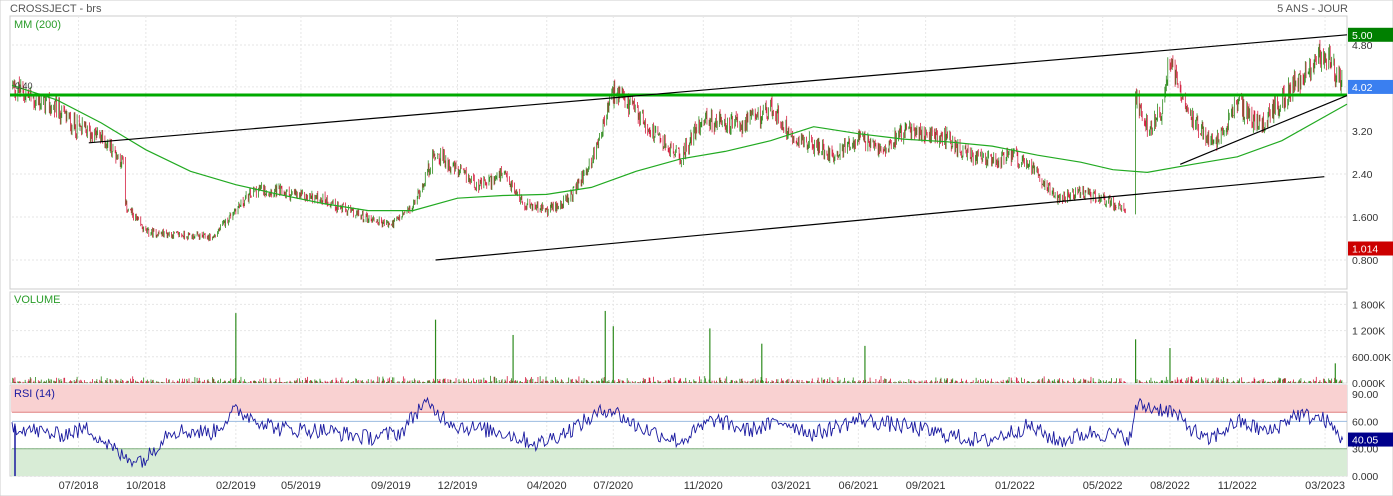  What do you see at coordinates (679, 462) in the screenshot?
I see `rsi-band-oversold` at bounding box center [679, 462].